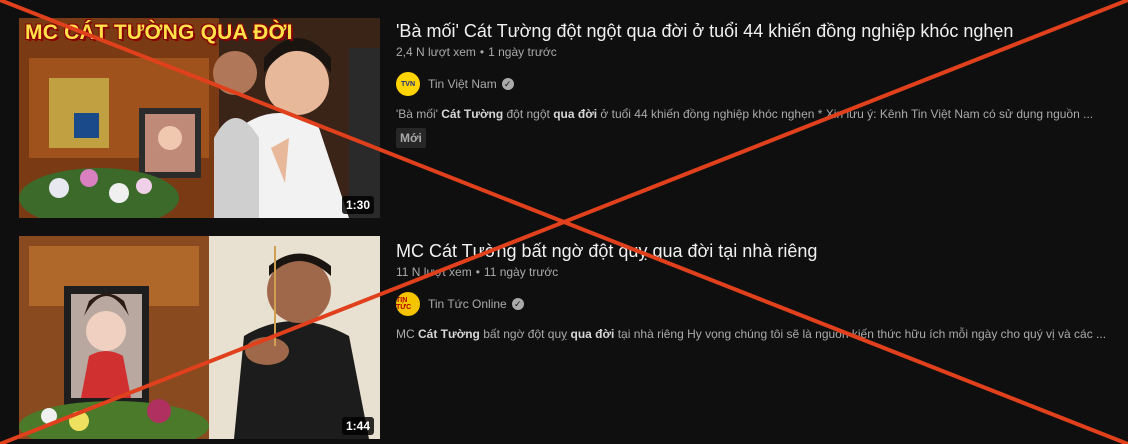  What do you see at coordinates (411, 138) in the screenshot?
I see `new-badge: Mới` at bounding box center [411, 138].